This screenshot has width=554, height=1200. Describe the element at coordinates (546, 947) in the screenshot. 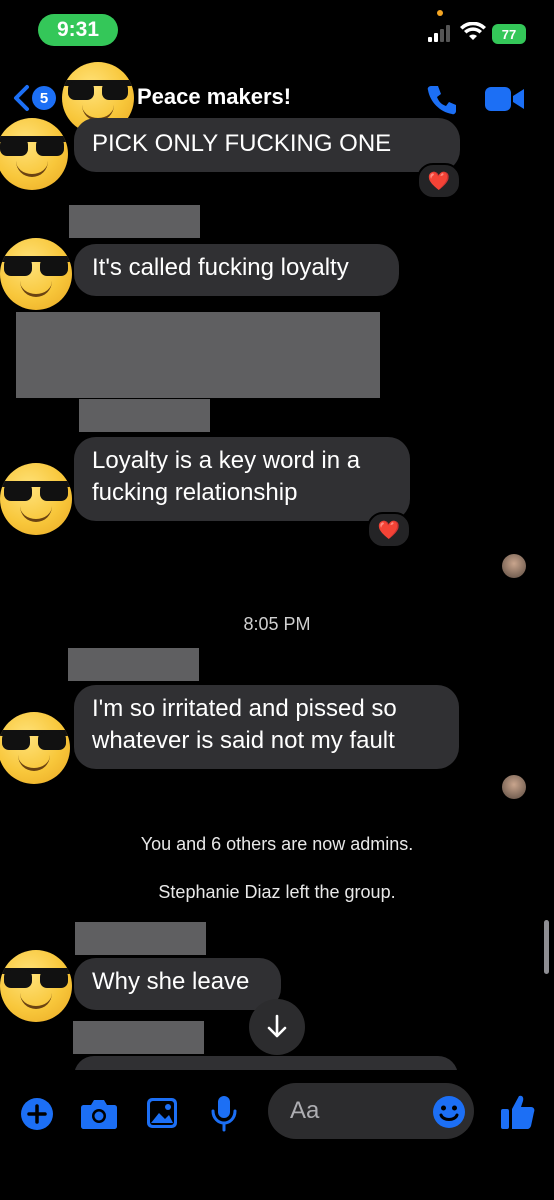

I see `scrollbar` at that location.